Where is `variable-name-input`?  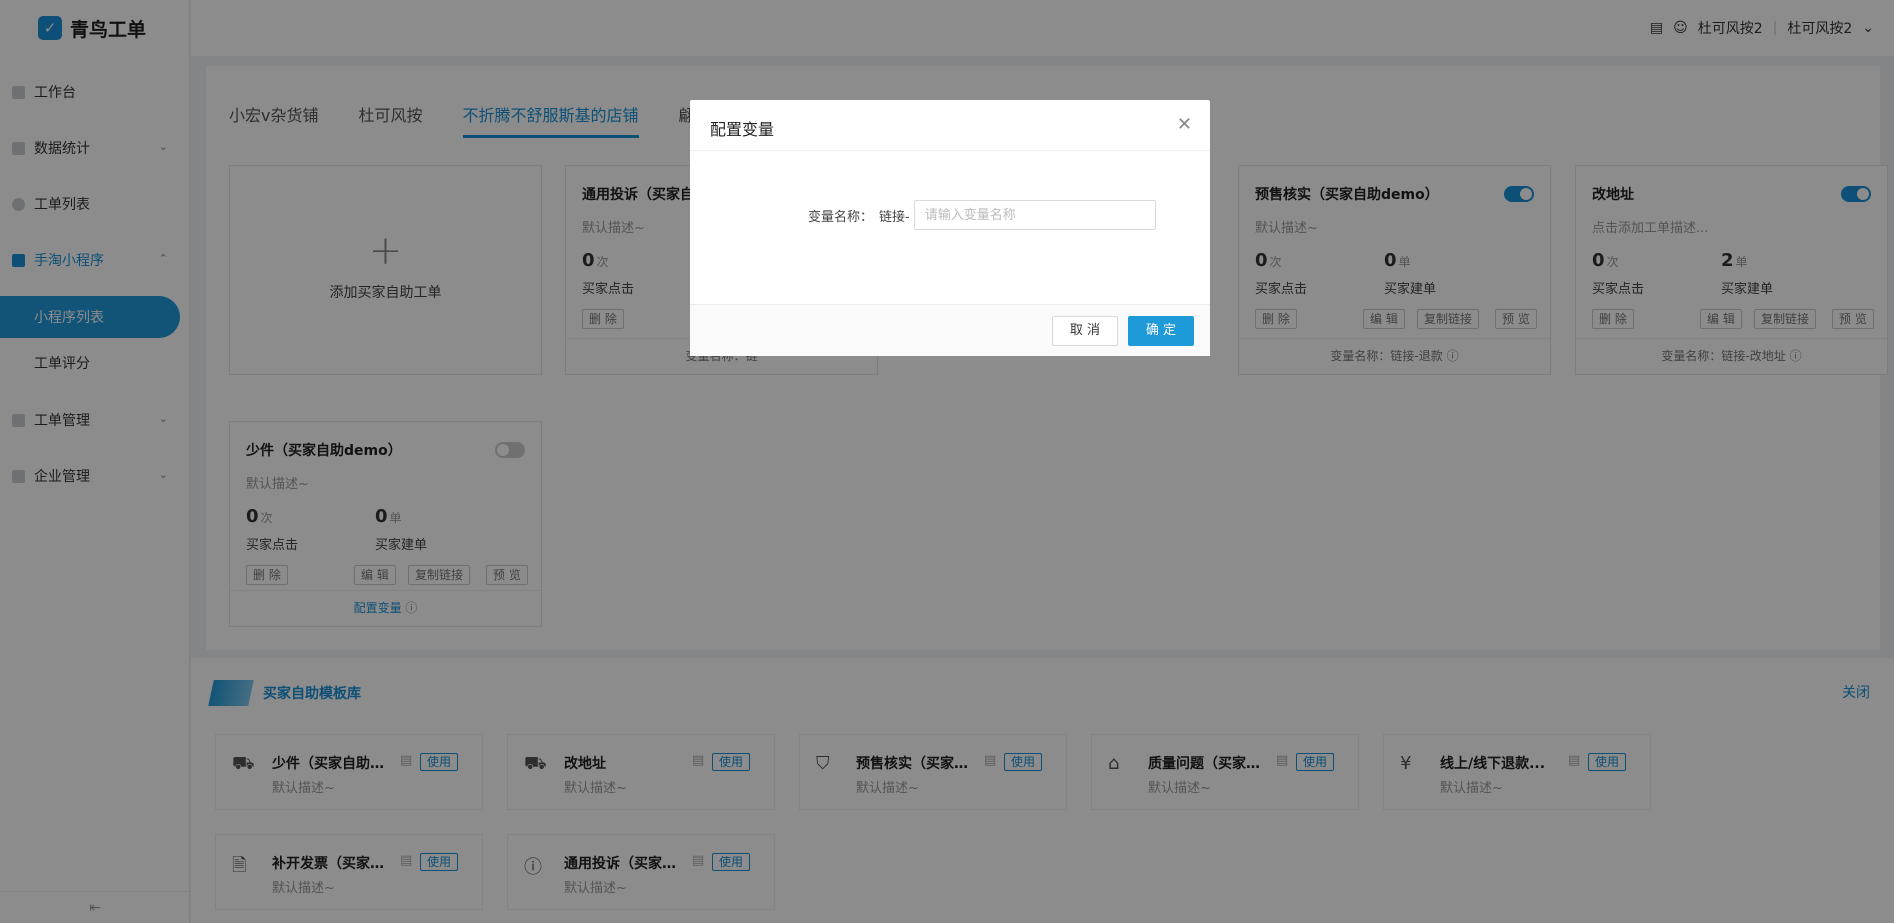 variable-name-input is located at coordinates (1034, 215).